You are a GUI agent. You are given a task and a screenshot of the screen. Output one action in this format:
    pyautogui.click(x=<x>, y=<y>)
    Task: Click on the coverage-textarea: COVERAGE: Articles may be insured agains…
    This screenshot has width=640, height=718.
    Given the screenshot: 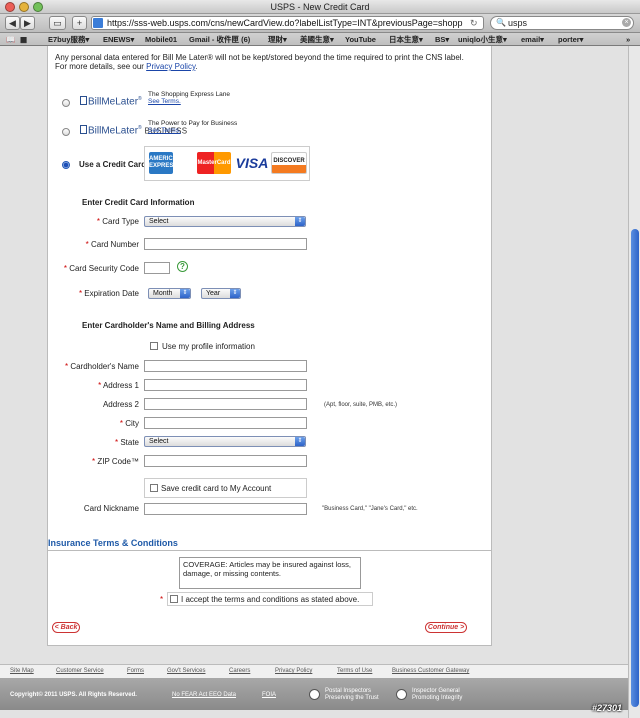 What is the action you would take?
    pyautogui.click(x=270, y=573)
    